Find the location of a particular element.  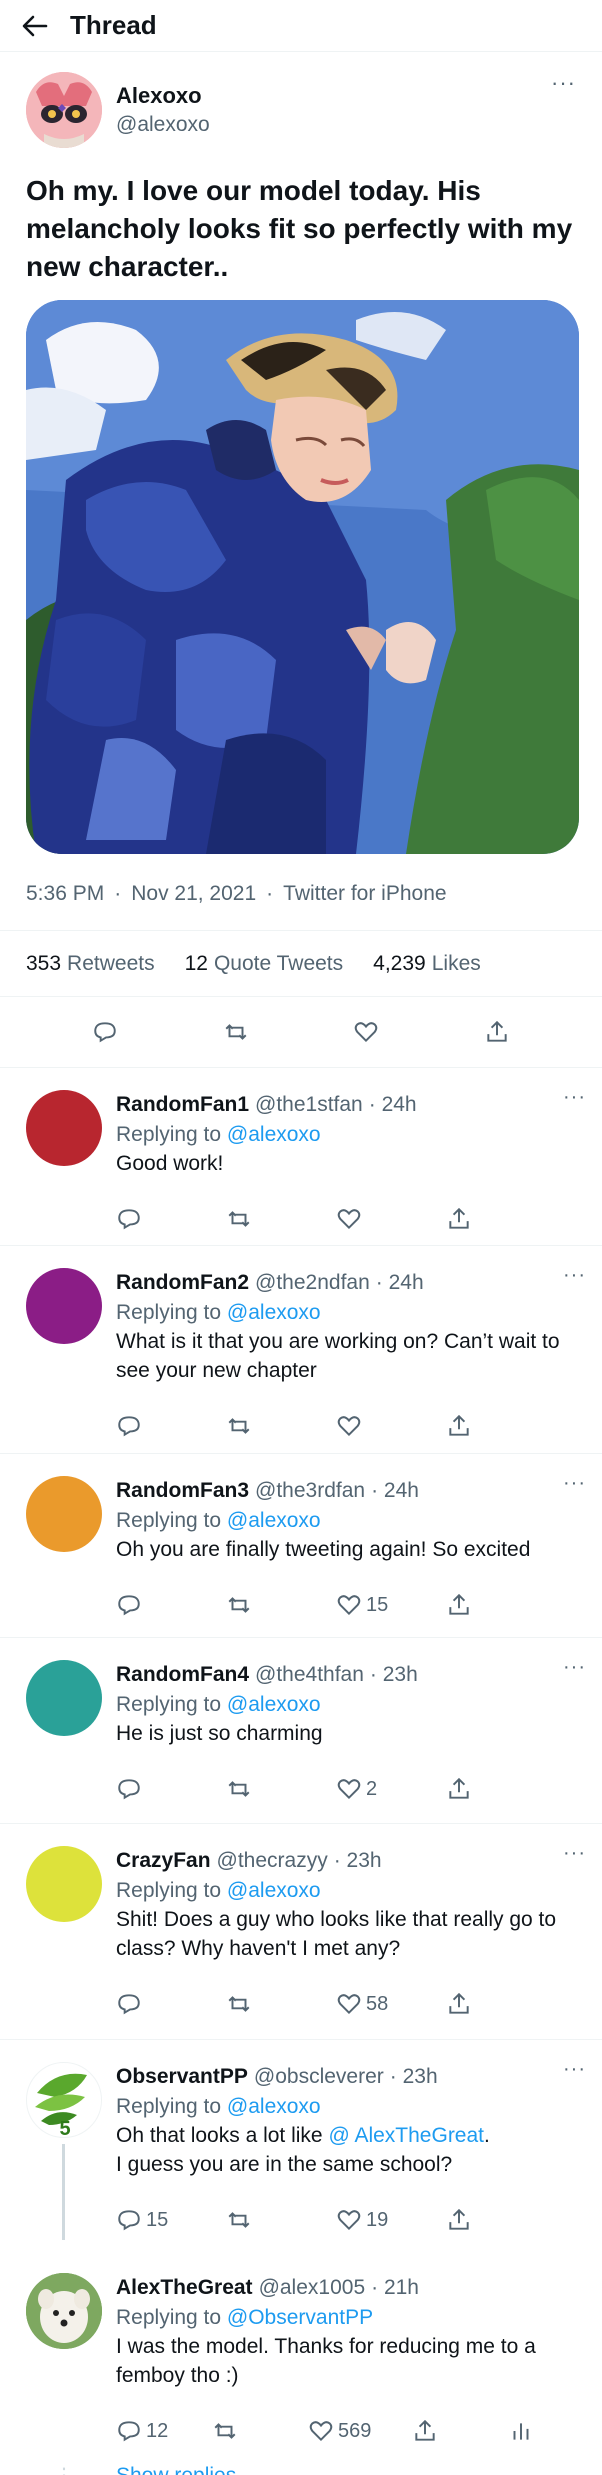

reply-author-name: ObservantPP is located at coordinates (182, 2077).